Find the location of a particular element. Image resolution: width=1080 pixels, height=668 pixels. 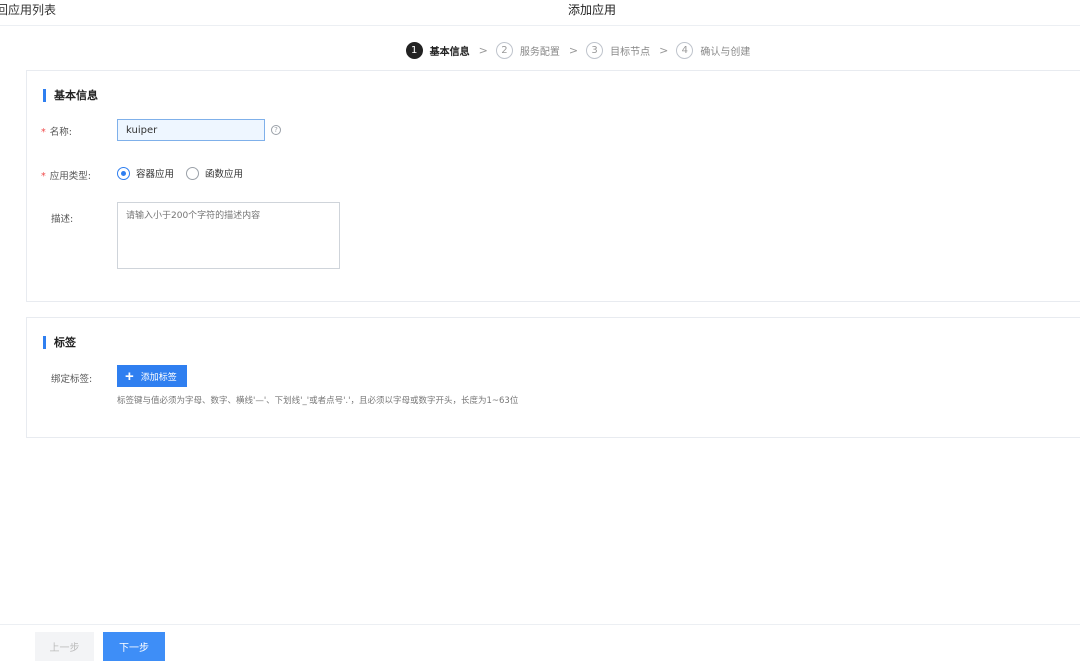

description-textarea is located at coordinates (228, 235).